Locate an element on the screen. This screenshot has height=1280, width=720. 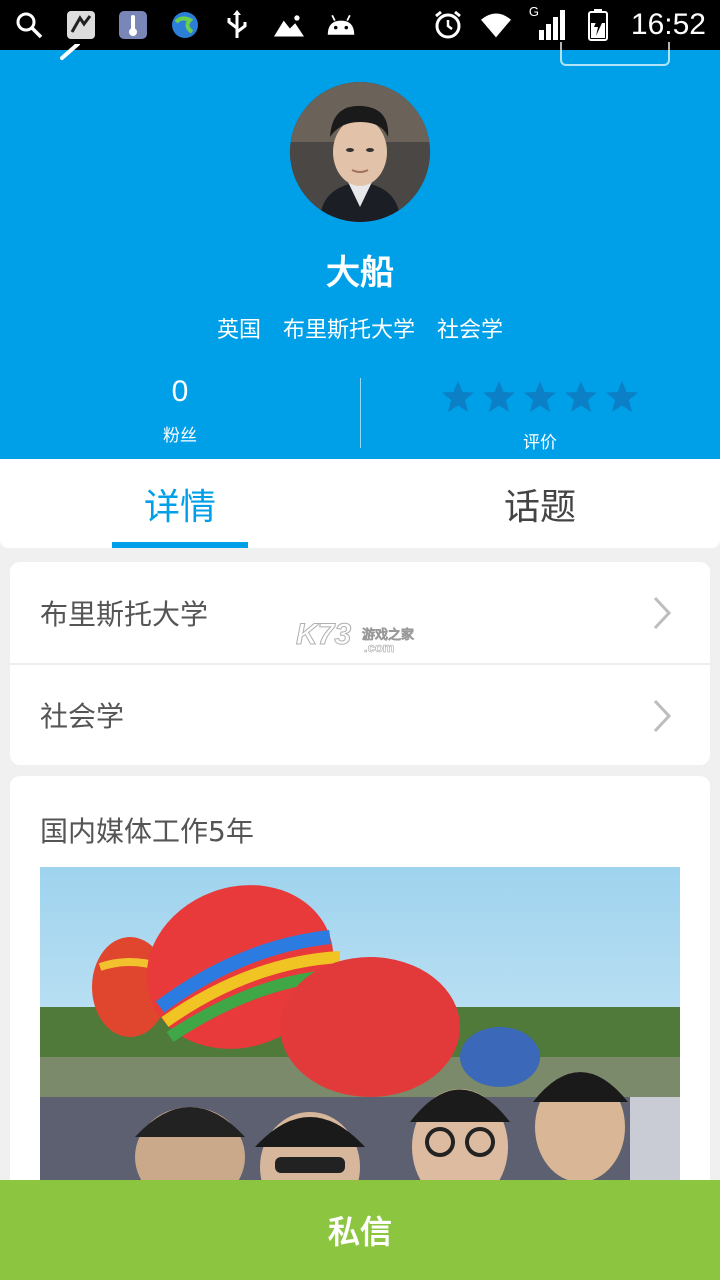
thermometer-icon is located at coordinates (133, 25).